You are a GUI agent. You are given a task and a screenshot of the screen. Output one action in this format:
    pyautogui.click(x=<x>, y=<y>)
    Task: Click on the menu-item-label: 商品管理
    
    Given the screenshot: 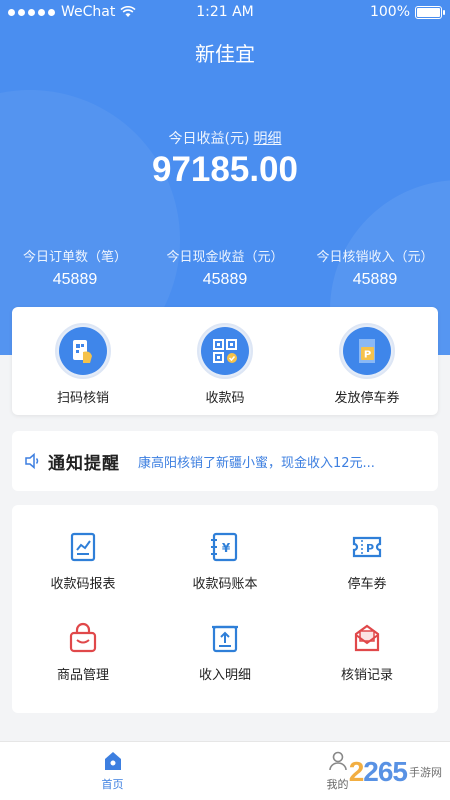 What is the action you would take?
    pyautogui.click(x=82, y=675)
    